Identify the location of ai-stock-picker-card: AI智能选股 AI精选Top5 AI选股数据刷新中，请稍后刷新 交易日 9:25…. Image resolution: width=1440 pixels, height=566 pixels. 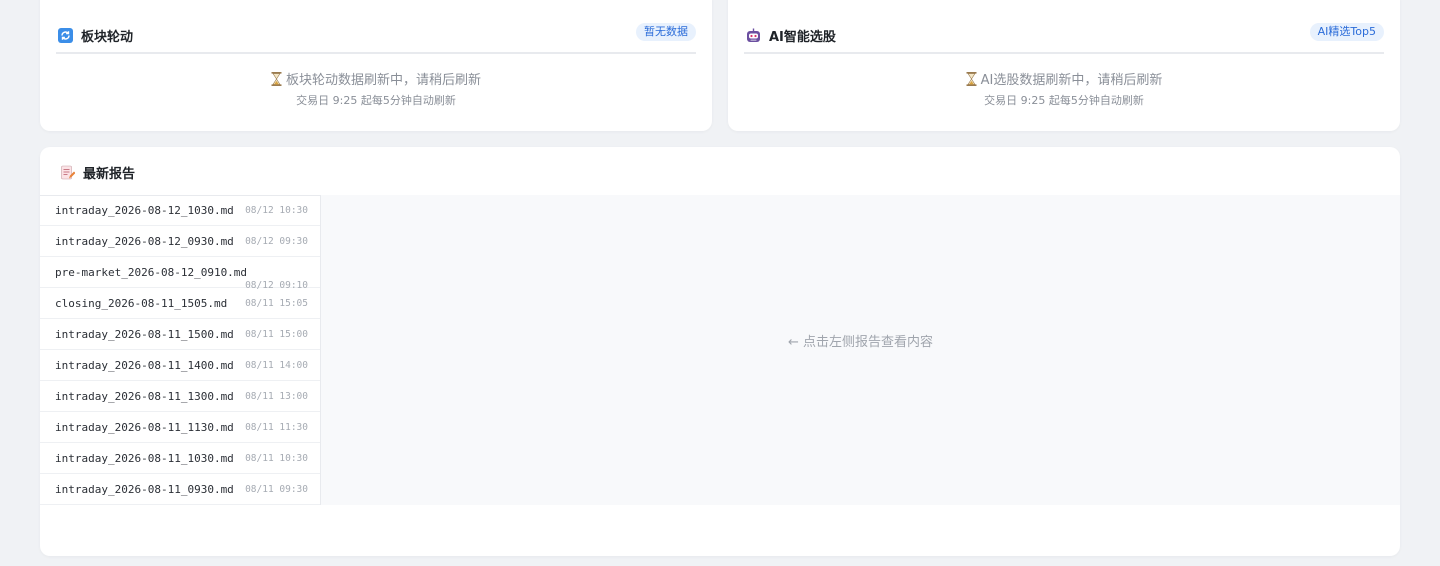
(1064, 65).